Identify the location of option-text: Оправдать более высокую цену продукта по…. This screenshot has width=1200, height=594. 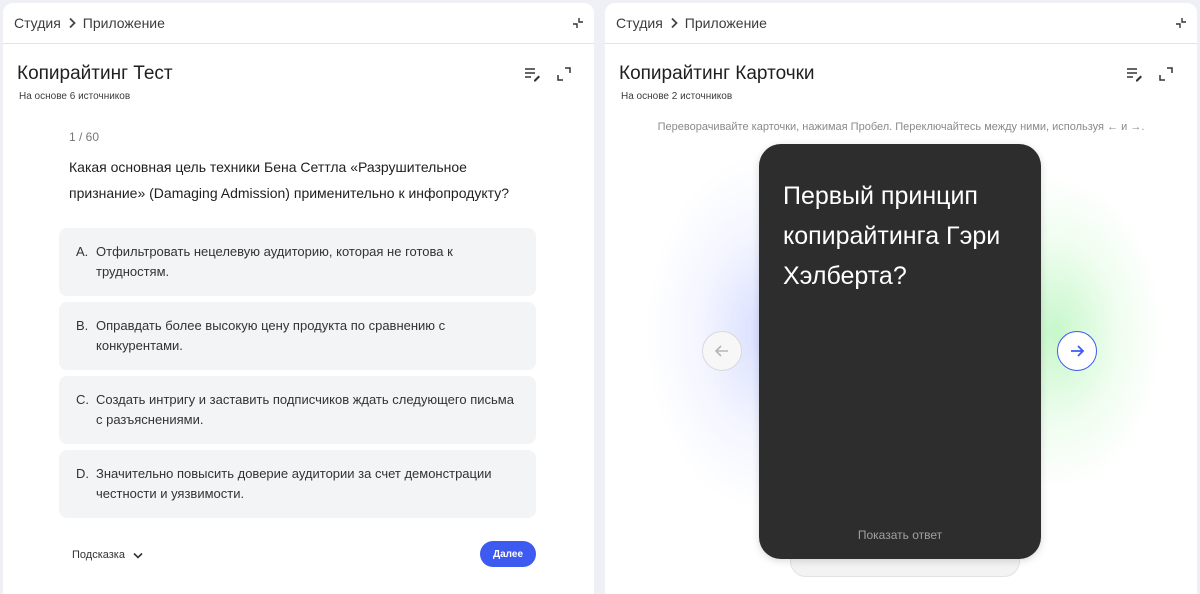
(271, 335).